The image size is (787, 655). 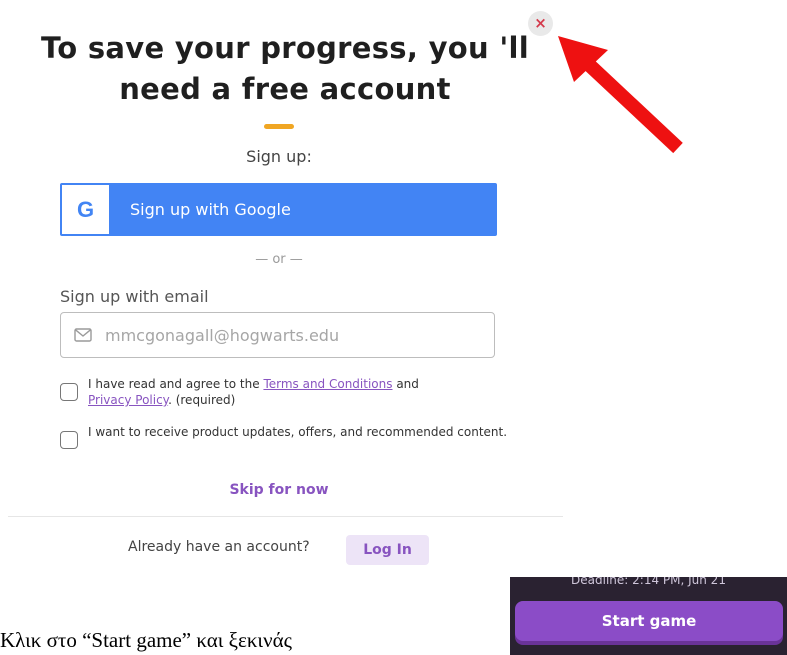 What do you see at coordinates (285, 516) in the screenshot?
I see `footer-divider` at bounding box center [285, 516].